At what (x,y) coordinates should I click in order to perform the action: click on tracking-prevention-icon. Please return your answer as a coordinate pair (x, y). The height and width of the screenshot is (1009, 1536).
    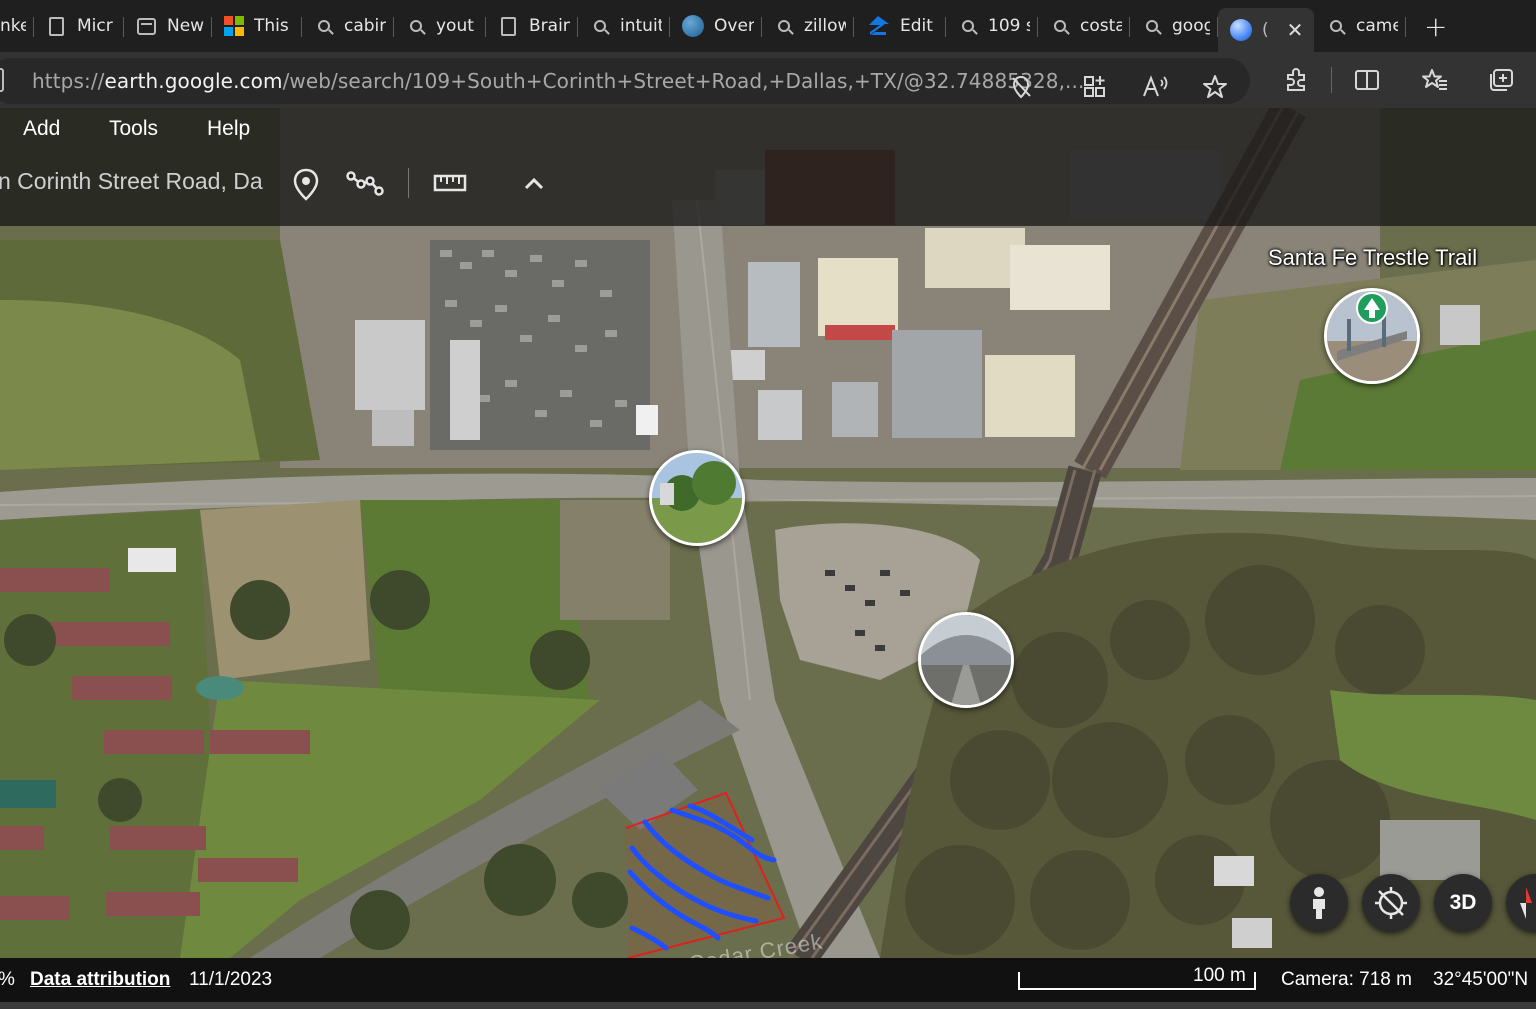
    Looking at the image, I should click on (1021, 87).